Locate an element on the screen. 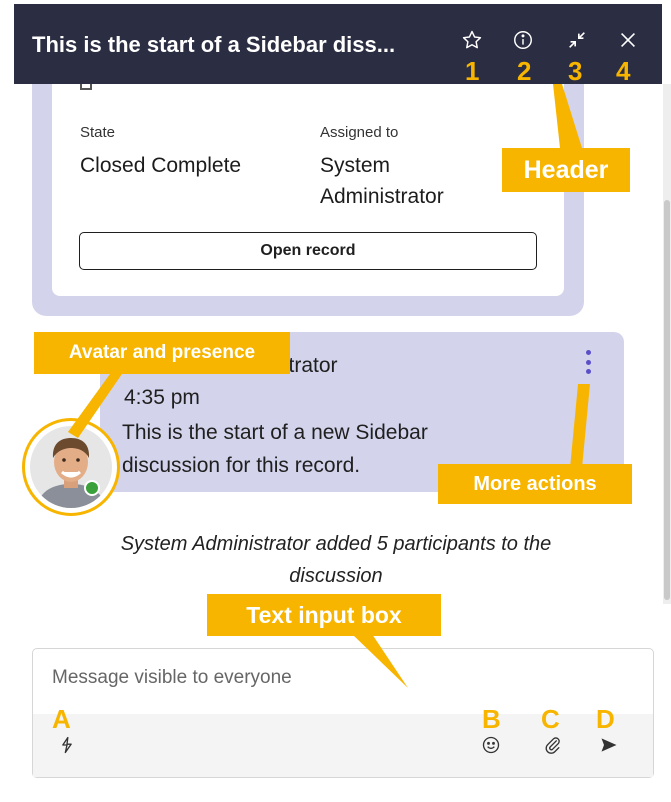 The image size is (671, 802). collapse-button is located at coordinates (577, 40).